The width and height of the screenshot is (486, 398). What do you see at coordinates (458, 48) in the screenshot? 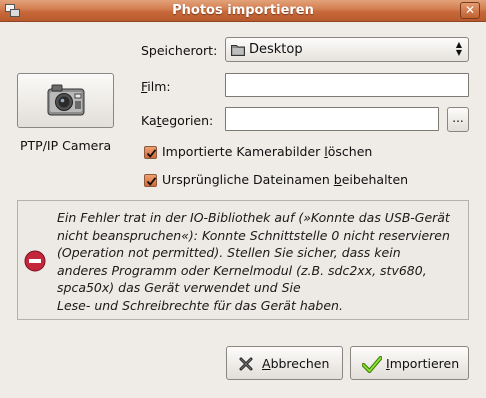
I see `dropdown-arrows-icon: ▲ ▼` at bounding box center [458, 48].